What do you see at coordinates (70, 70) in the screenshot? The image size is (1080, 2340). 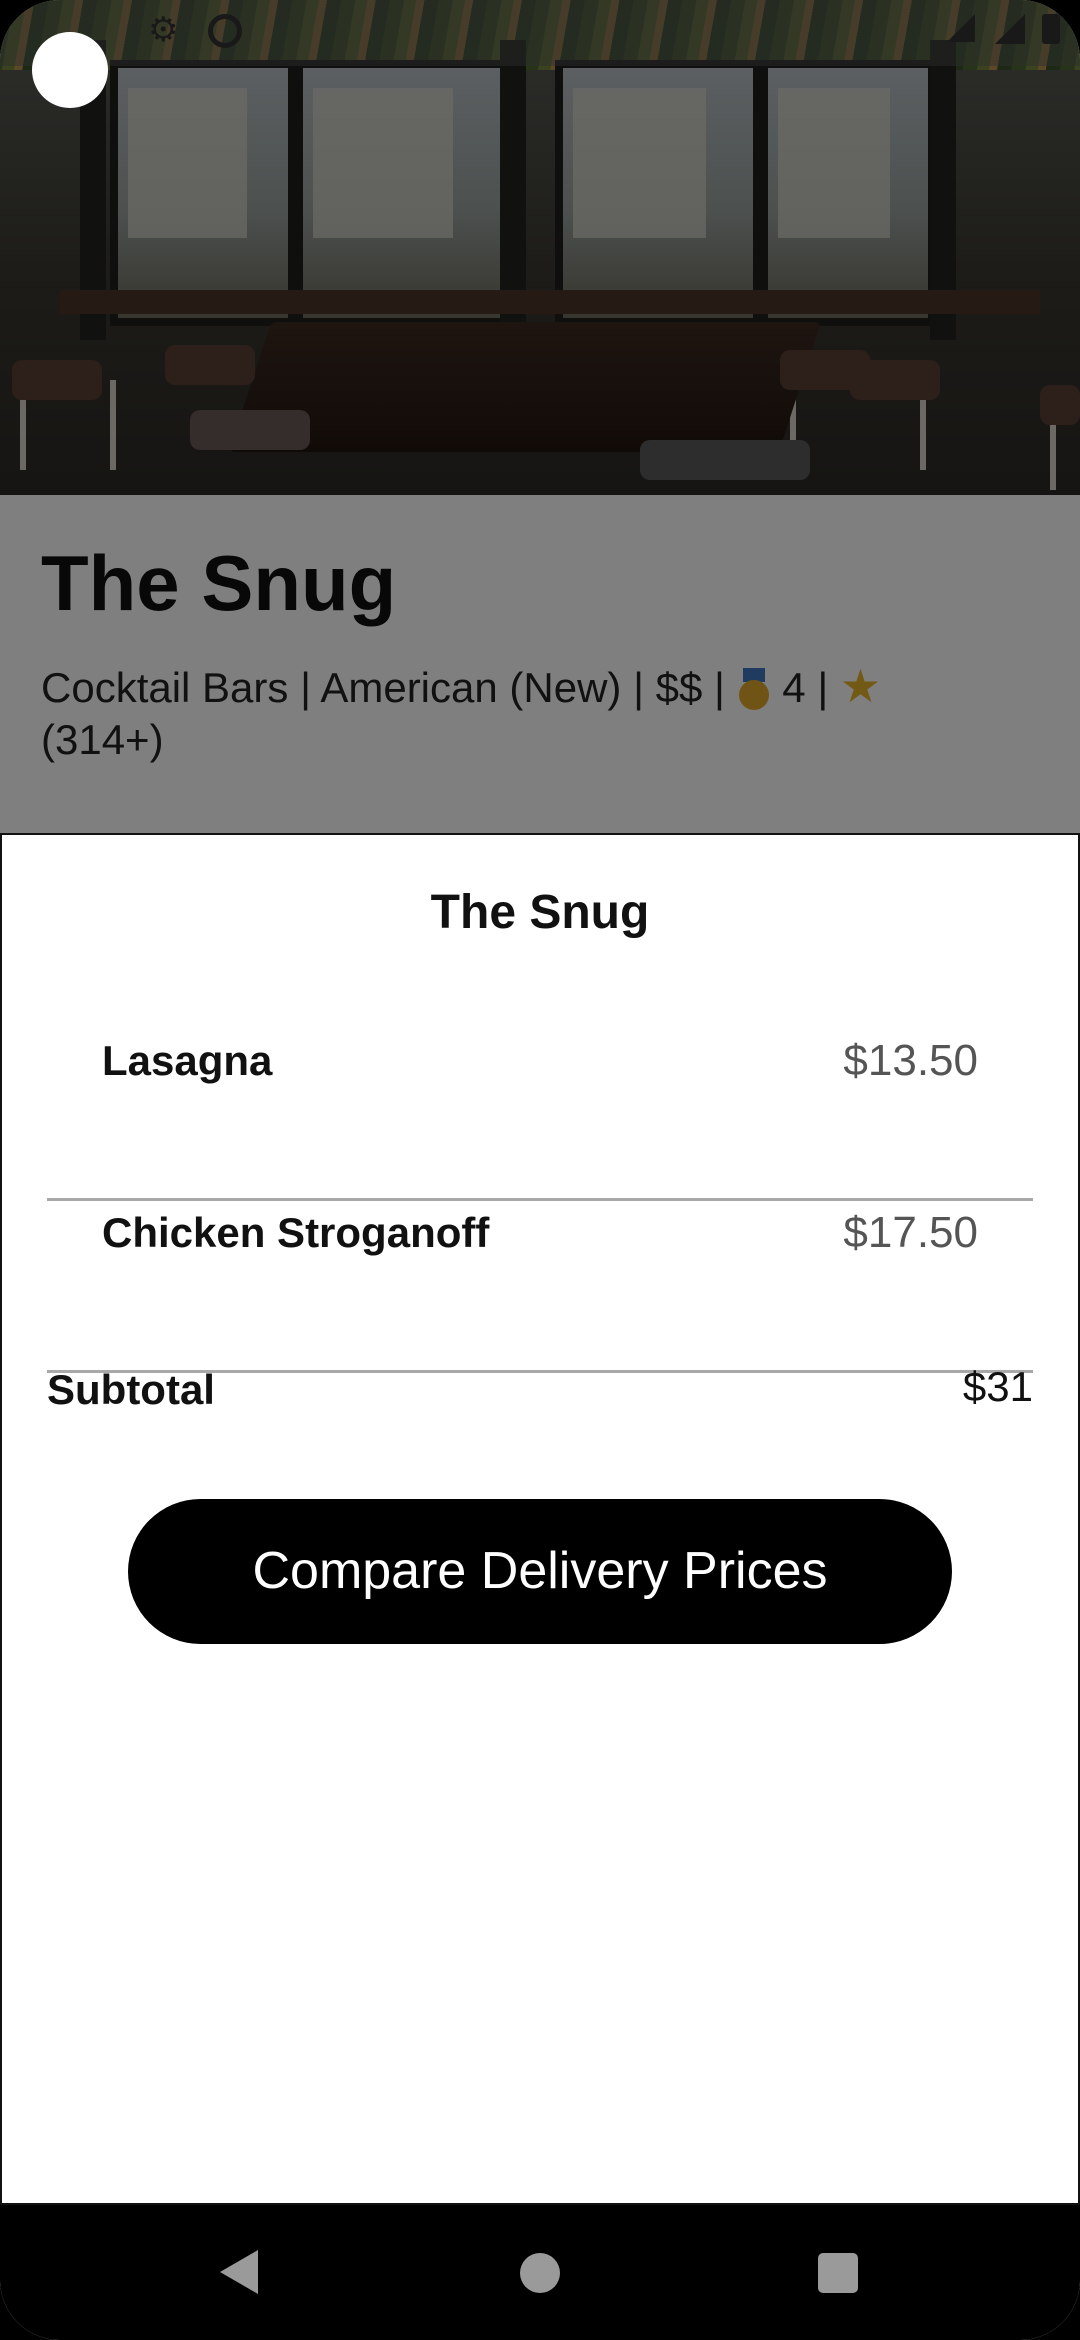 I see `floating-dot` at bounding box center [70, 70].